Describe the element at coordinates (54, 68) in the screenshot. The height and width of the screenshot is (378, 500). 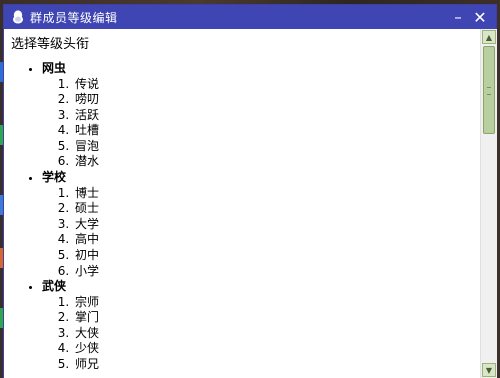
I see `group-name: 网虫` at that location.